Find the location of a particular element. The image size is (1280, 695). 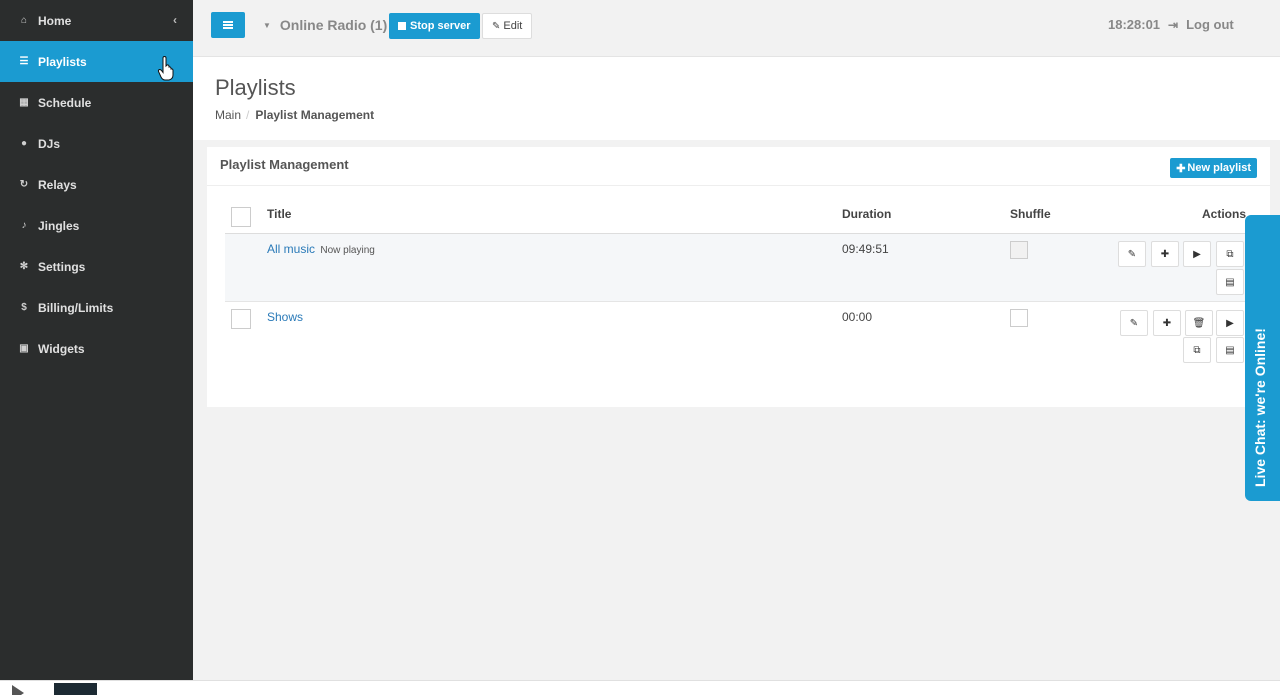

bell-icon: ♪ is located at coordinates (24, 225).